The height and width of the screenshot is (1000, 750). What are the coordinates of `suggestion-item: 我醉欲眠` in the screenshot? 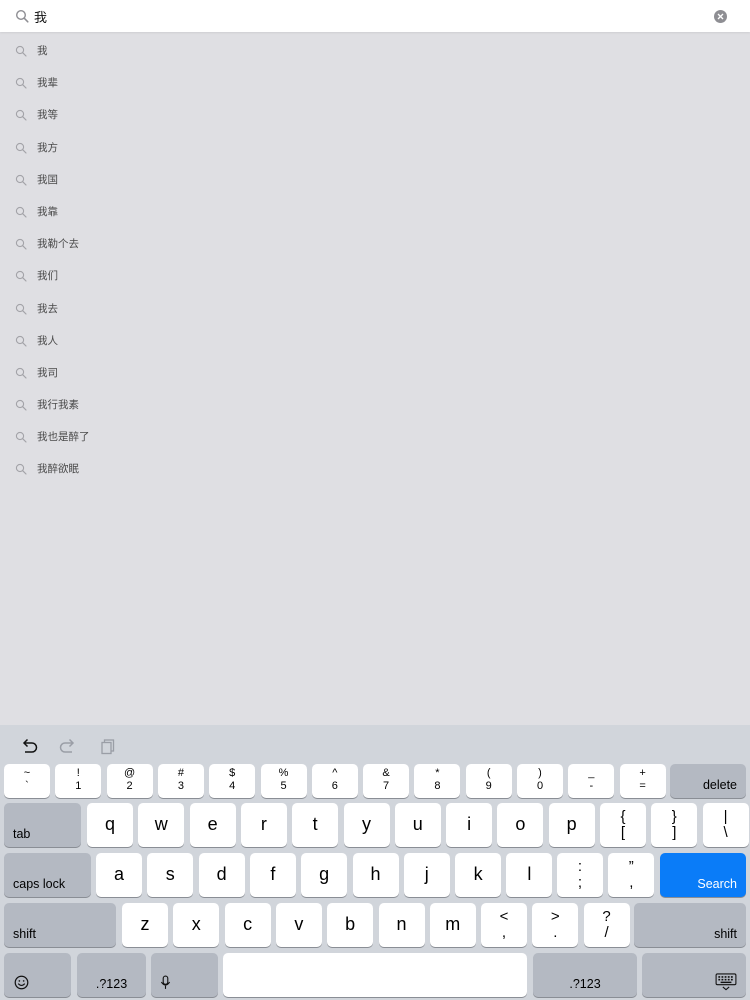 It's located at (375, 470).